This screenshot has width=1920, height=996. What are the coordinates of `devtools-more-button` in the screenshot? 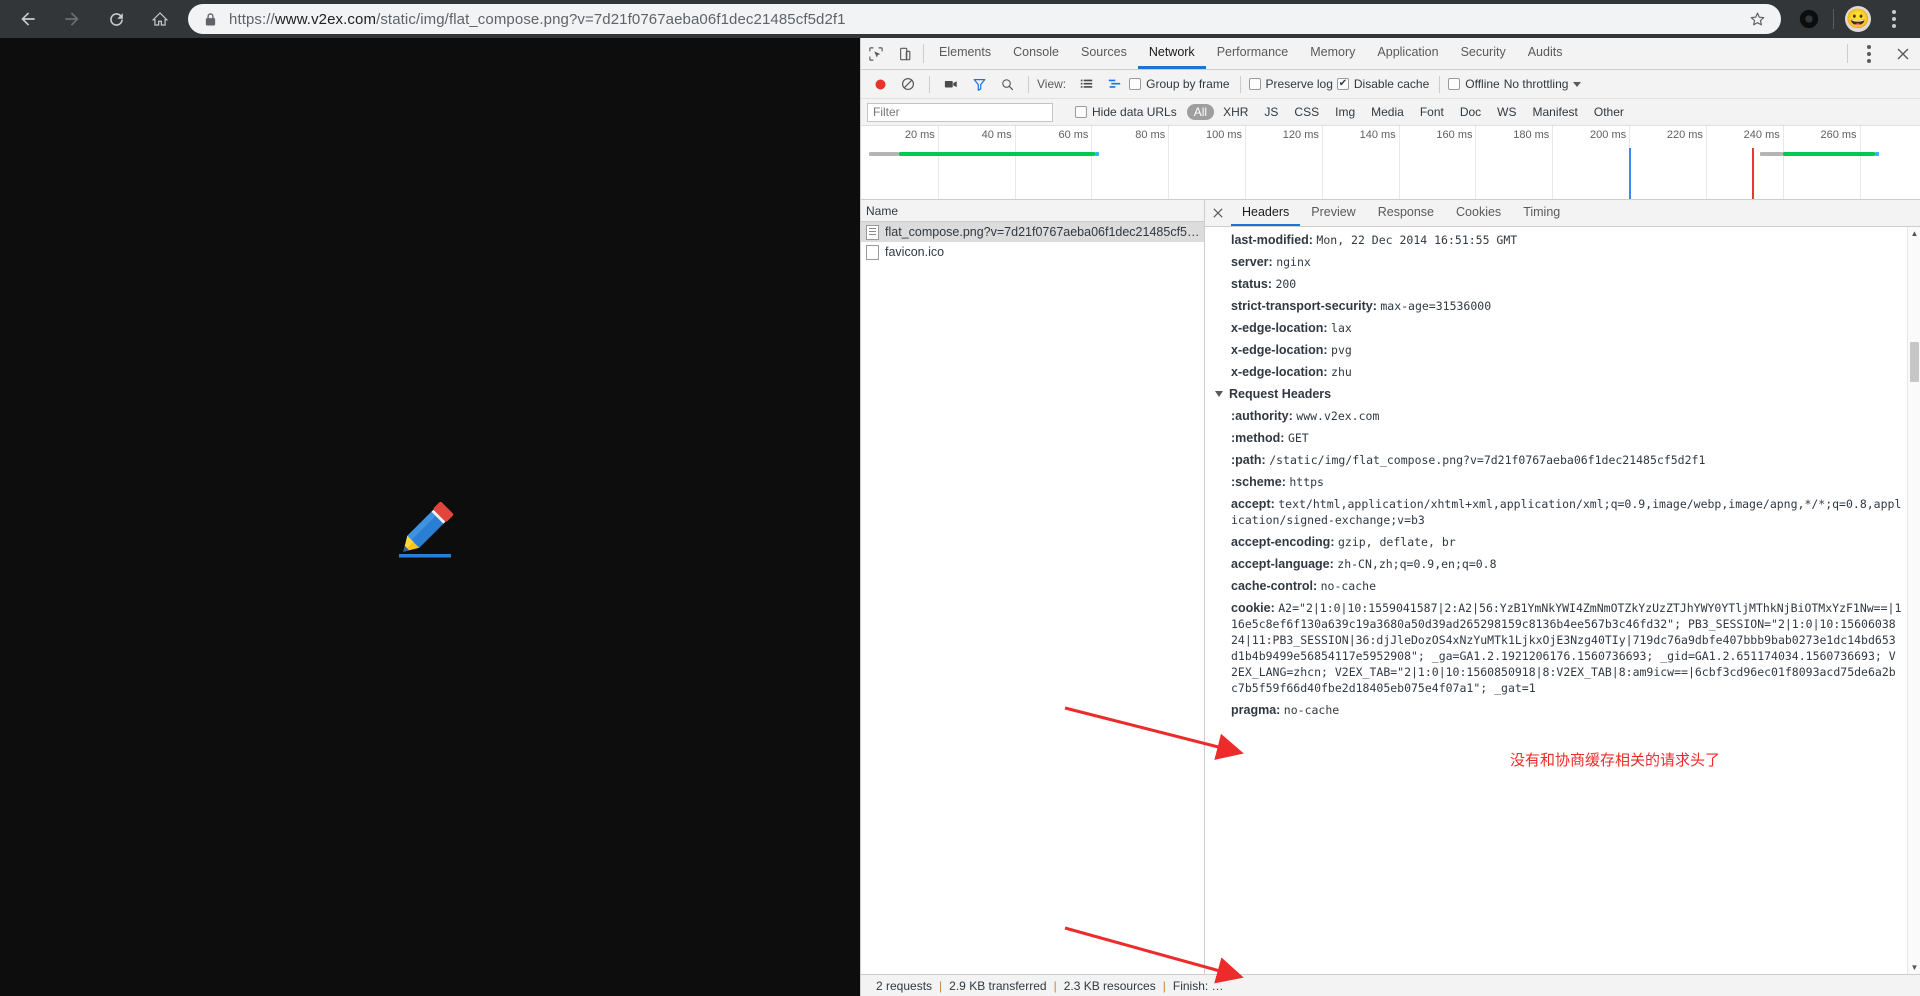 It's located at (1869, 53).